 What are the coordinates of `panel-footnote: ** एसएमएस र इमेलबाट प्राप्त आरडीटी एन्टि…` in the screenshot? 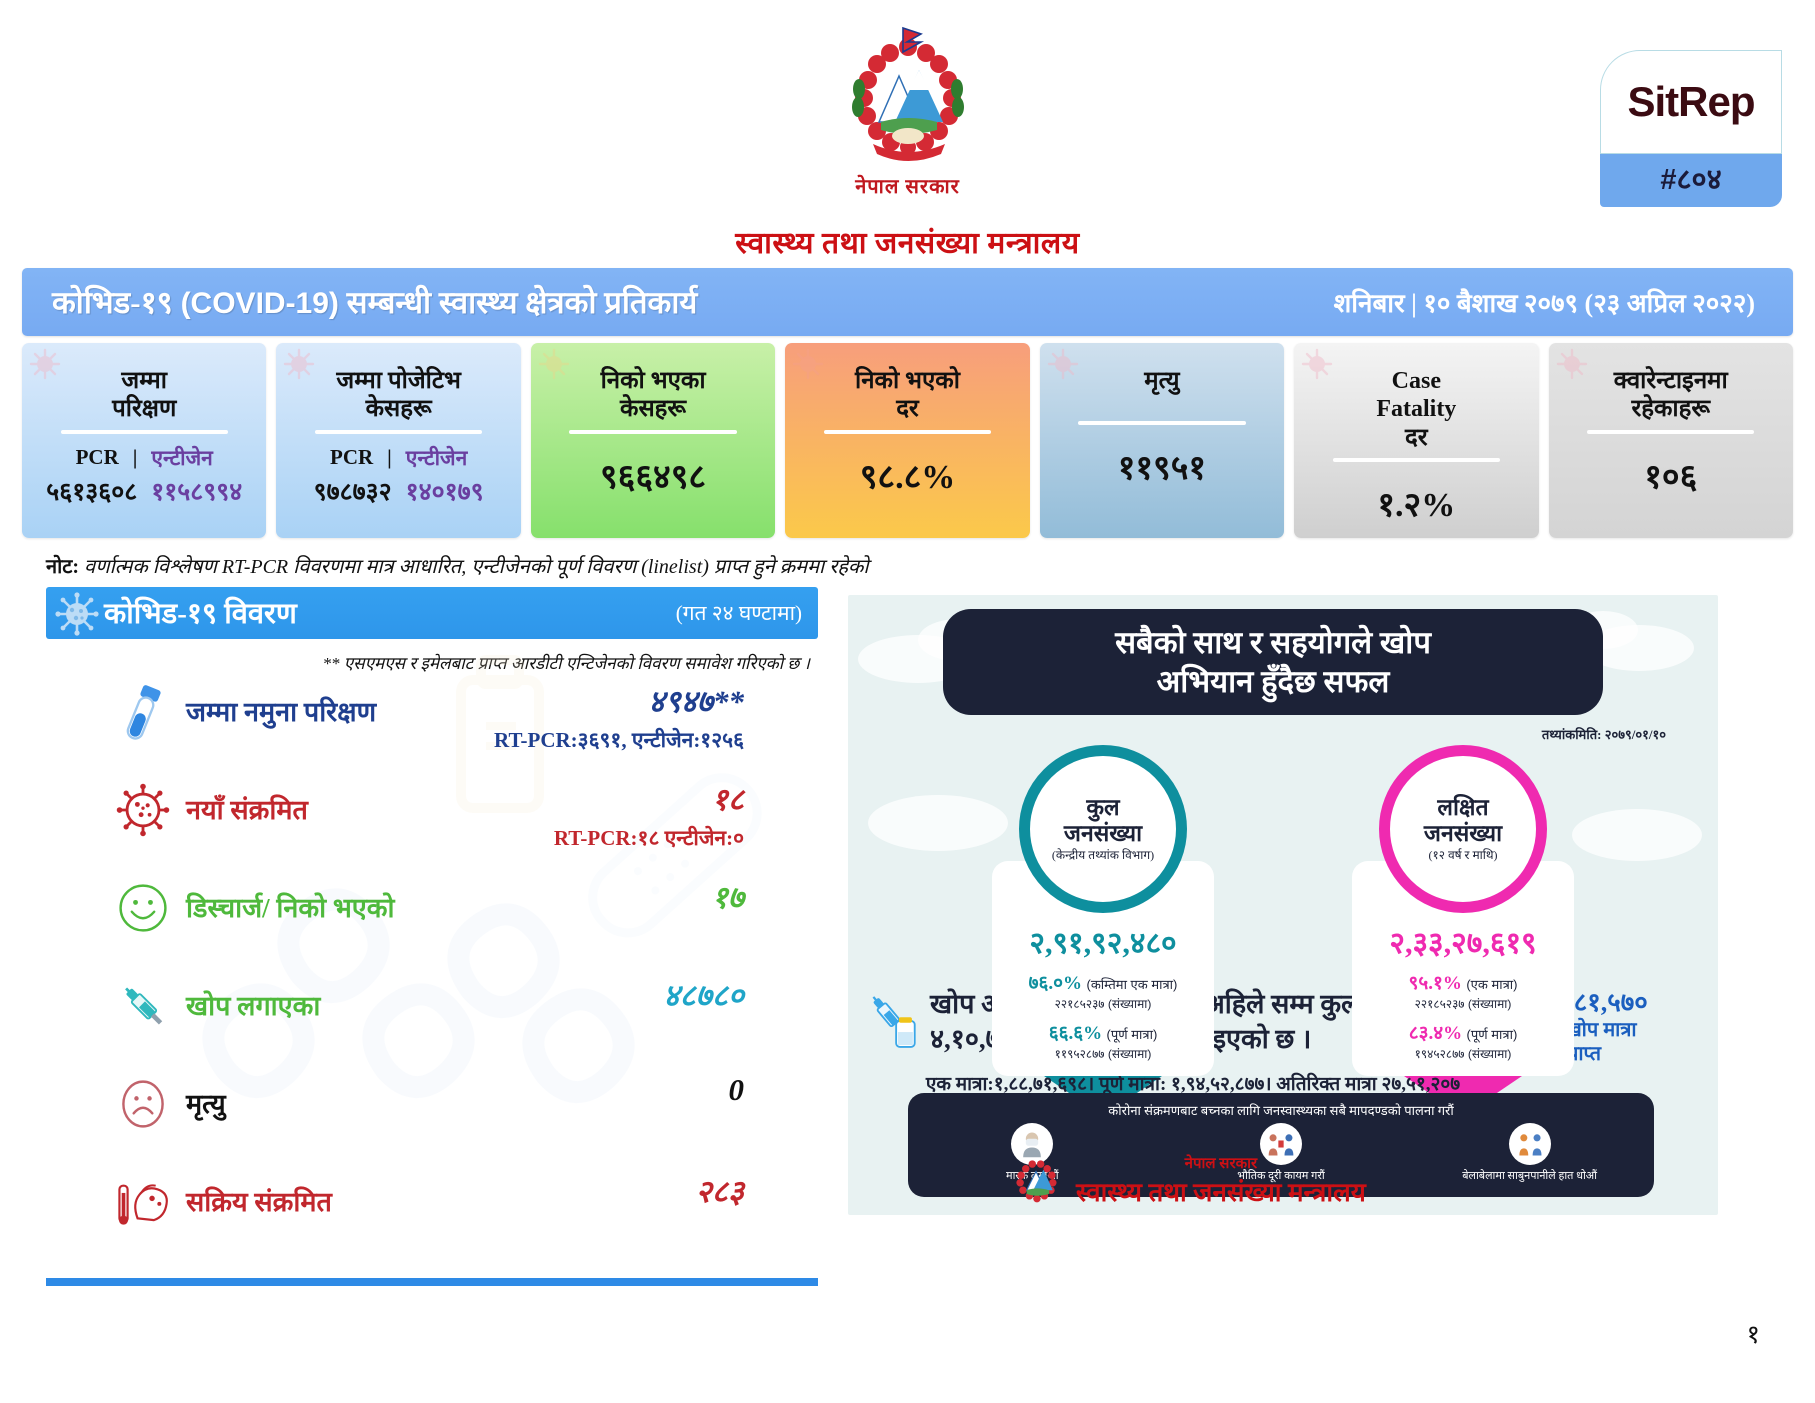 It's located at (566, 663).